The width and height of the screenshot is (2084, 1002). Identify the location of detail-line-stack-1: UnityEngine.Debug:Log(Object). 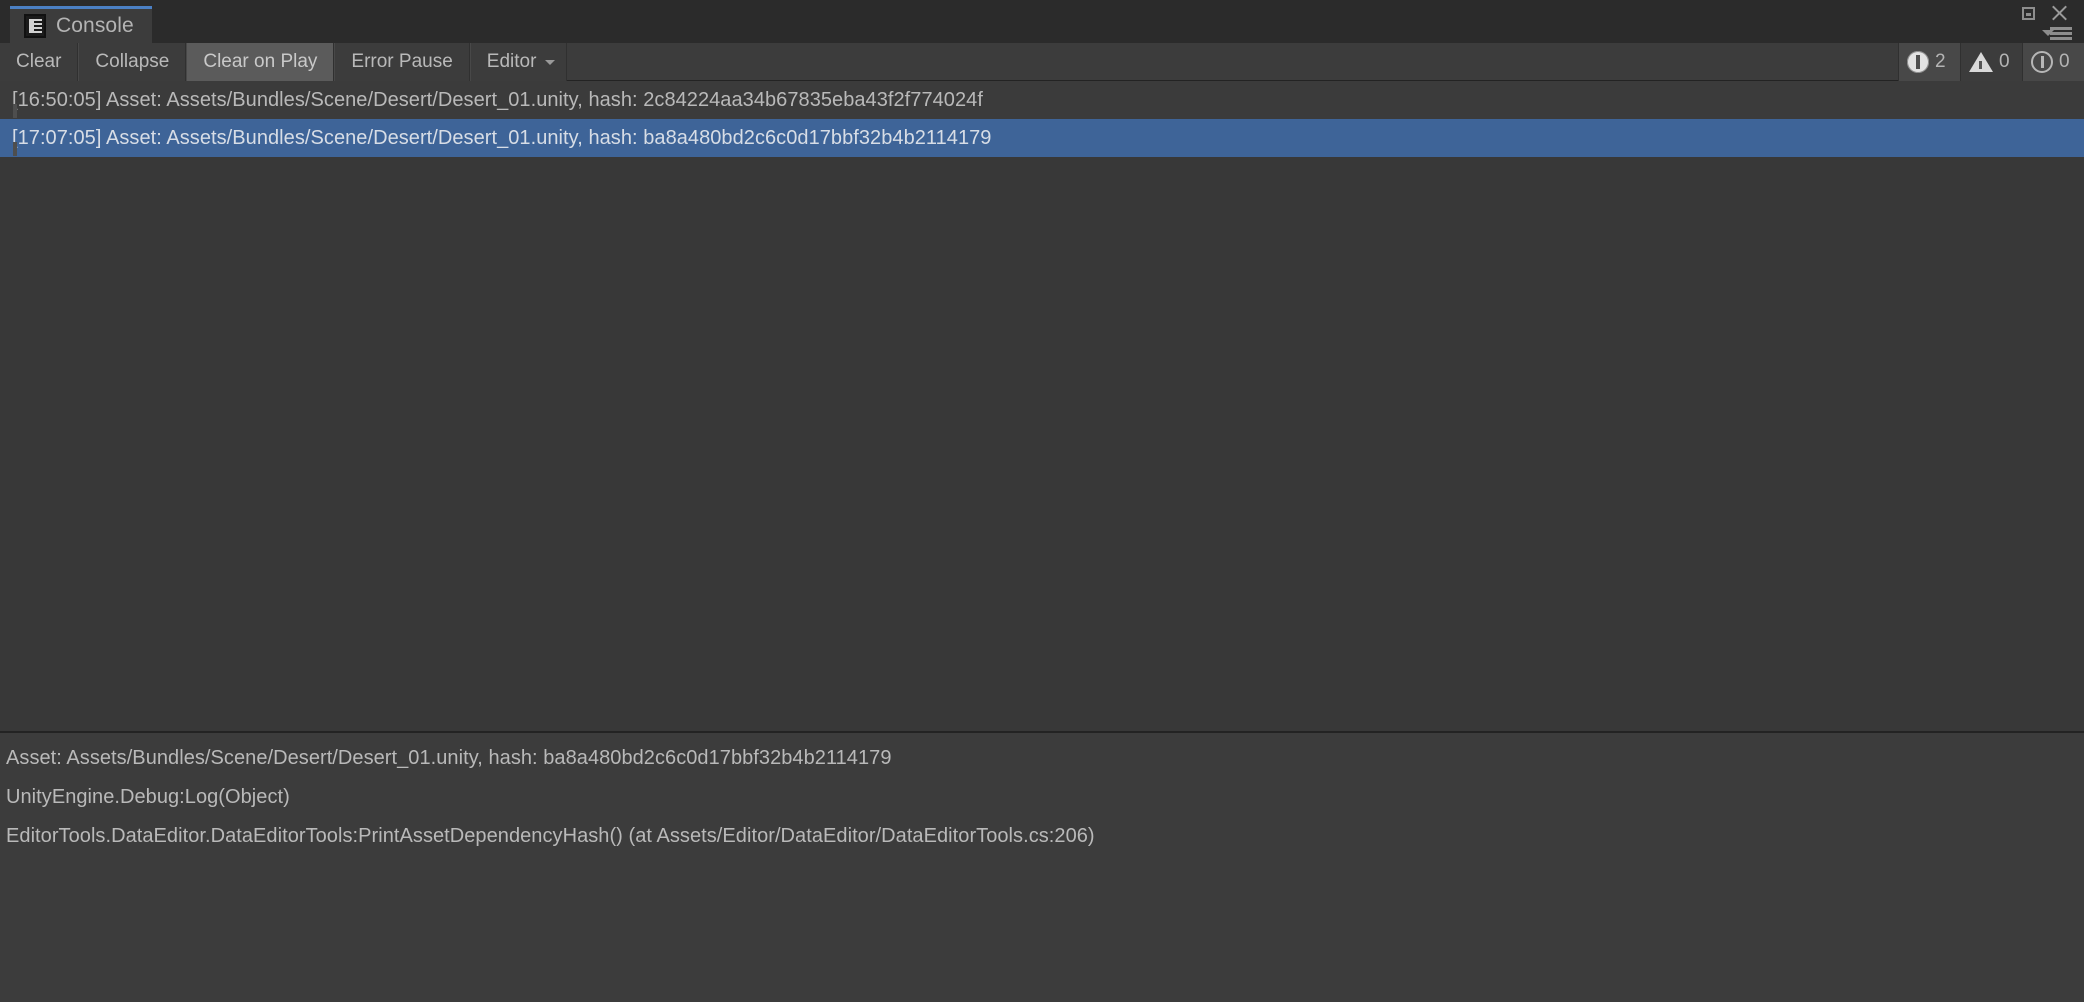
(148, 797).